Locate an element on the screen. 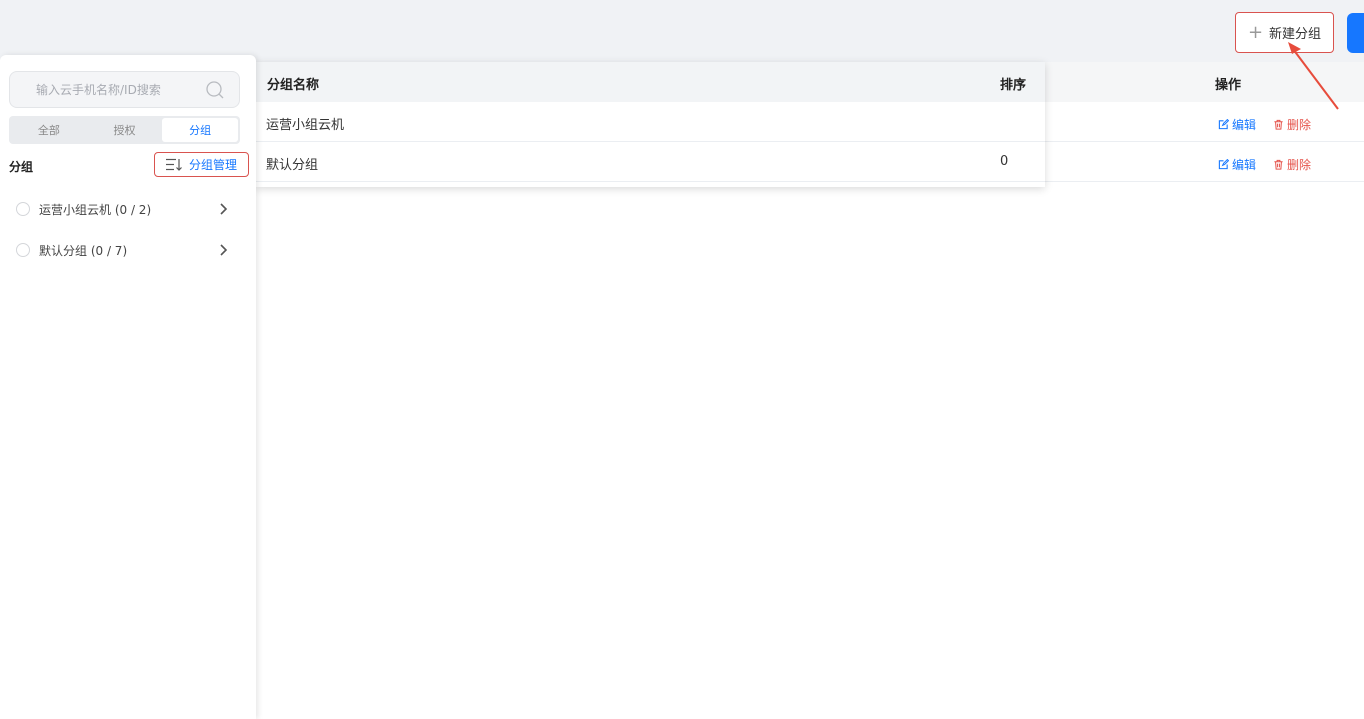  delete-button: 删除 is located at coordinates (1292, 164).